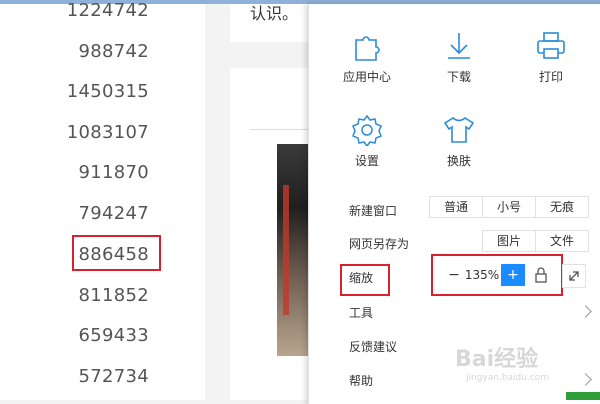 The height and width of the screenshot is (404, 600). I want to click on shirt-icon, so click(459, 130).